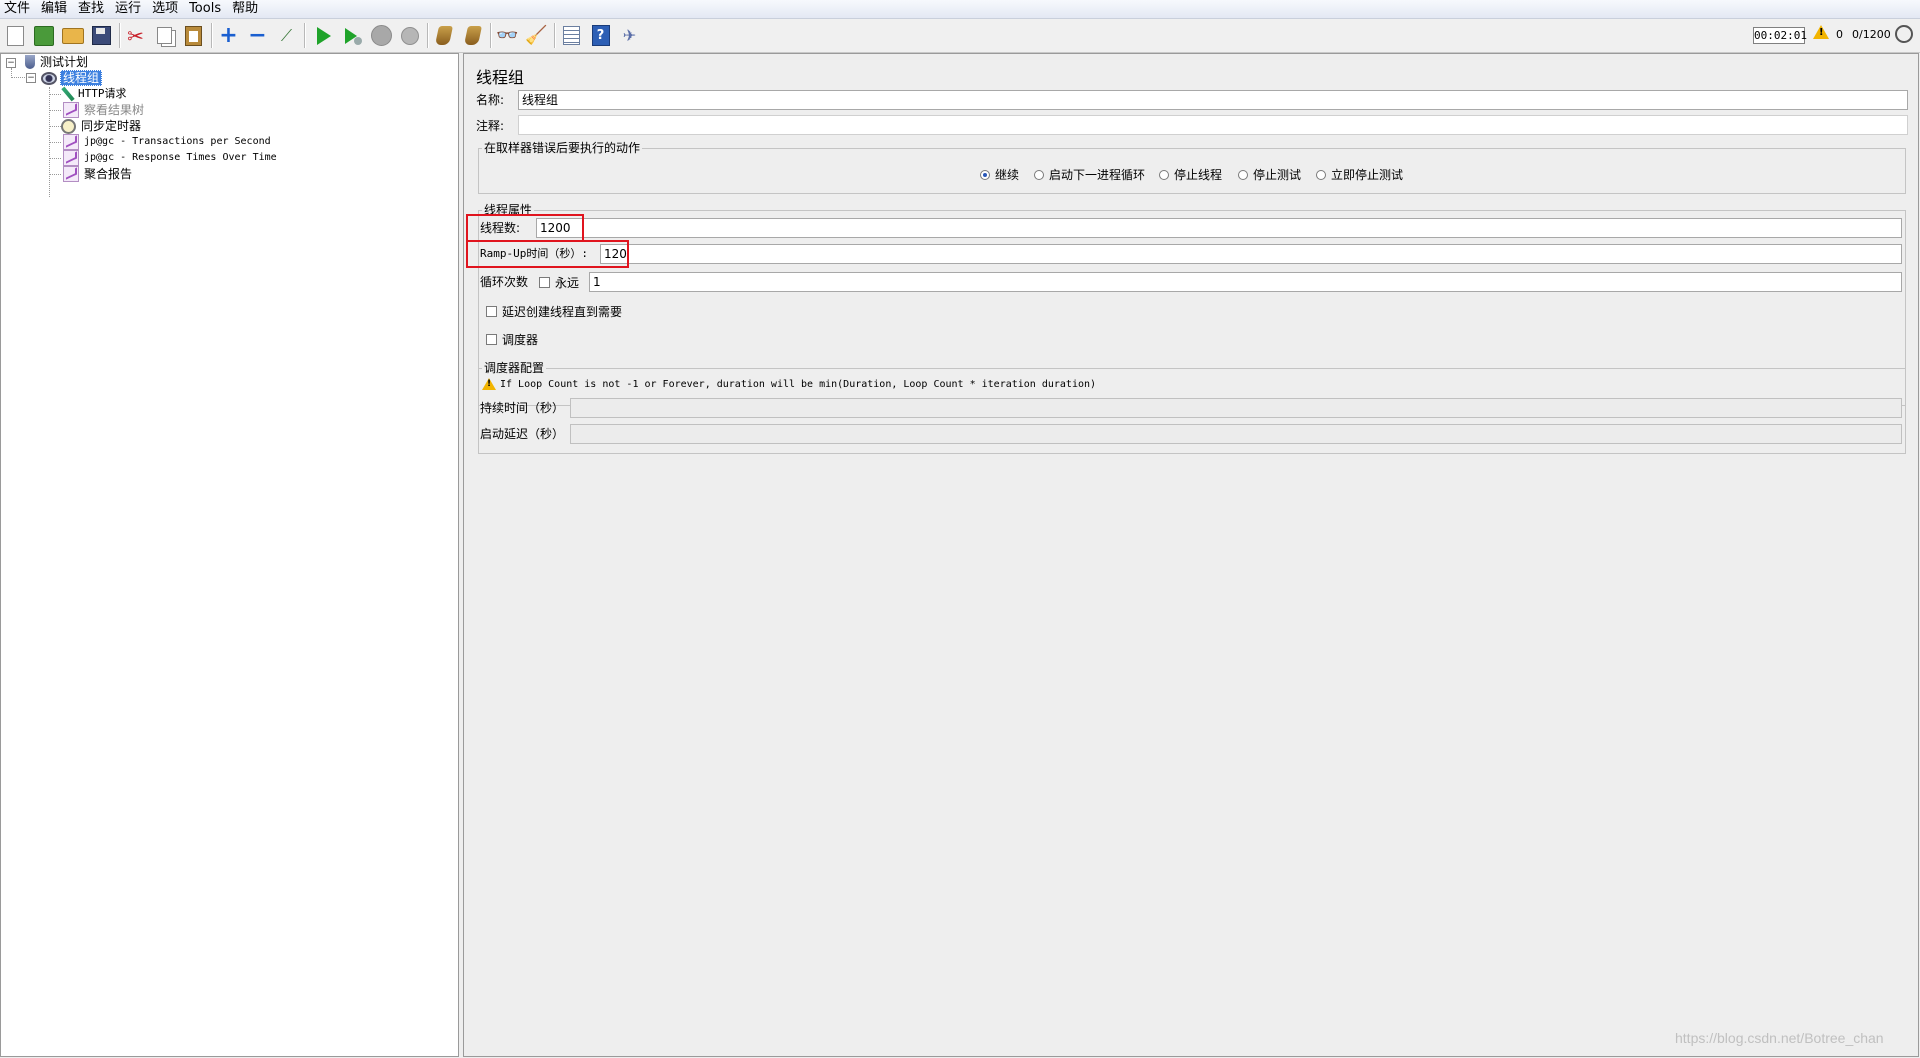 The width and height of the screenshot is (1920, 1058). What do you see at coordinates (228, 35) in the screenshot?
I see `expand-button: +` at bounding box center [228, 35].